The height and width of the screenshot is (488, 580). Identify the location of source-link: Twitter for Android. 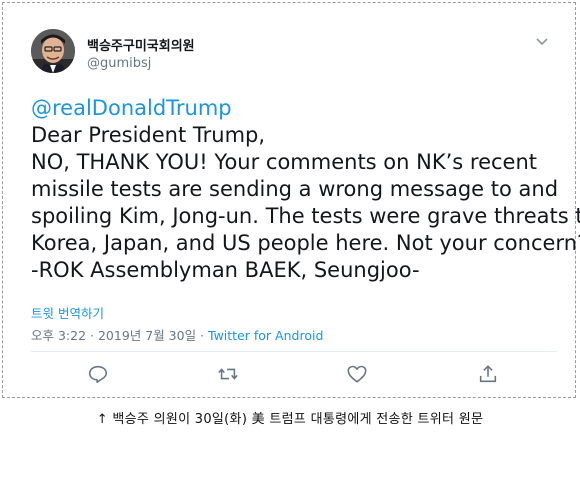
(265, 335).